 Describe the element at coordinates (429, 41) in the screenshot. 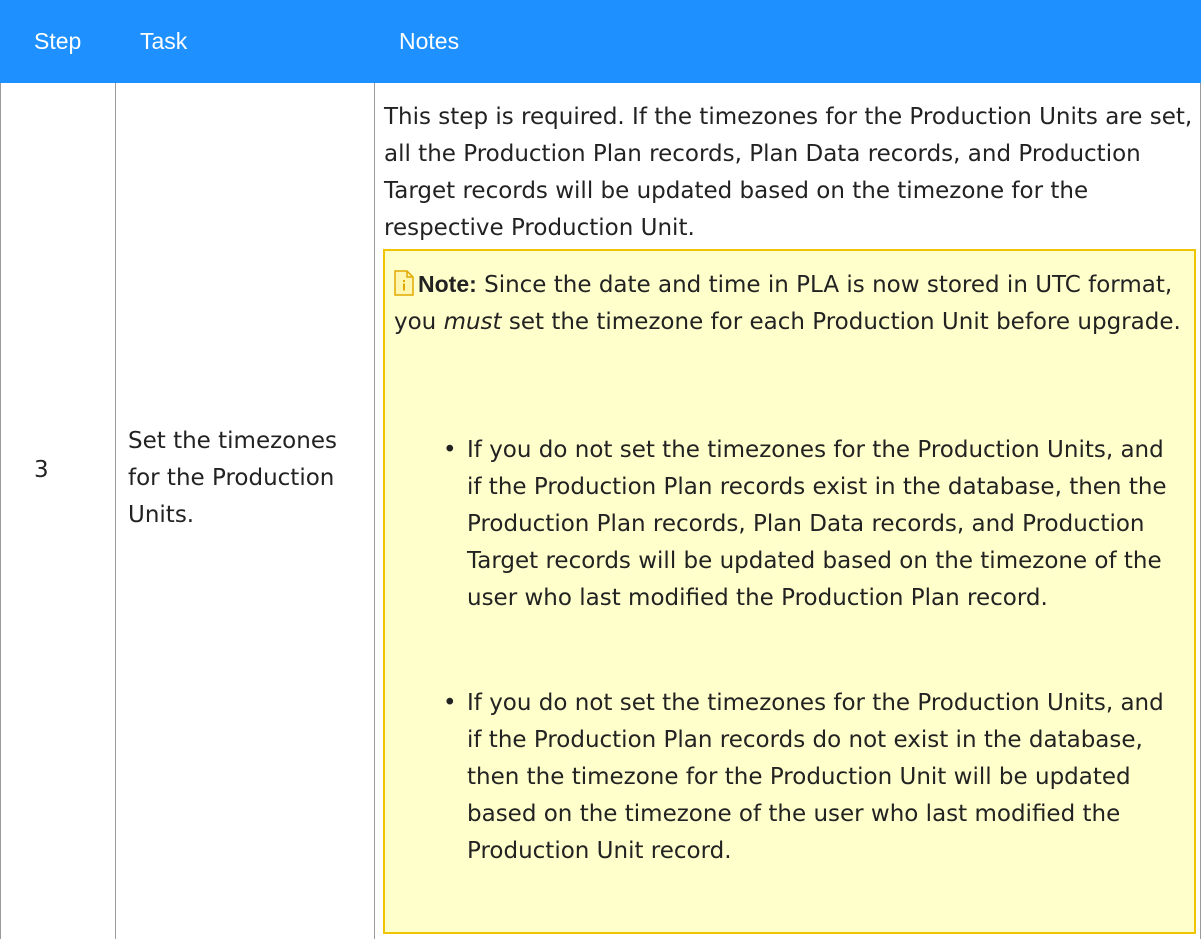

I see `header-notes: Notes` at that location.